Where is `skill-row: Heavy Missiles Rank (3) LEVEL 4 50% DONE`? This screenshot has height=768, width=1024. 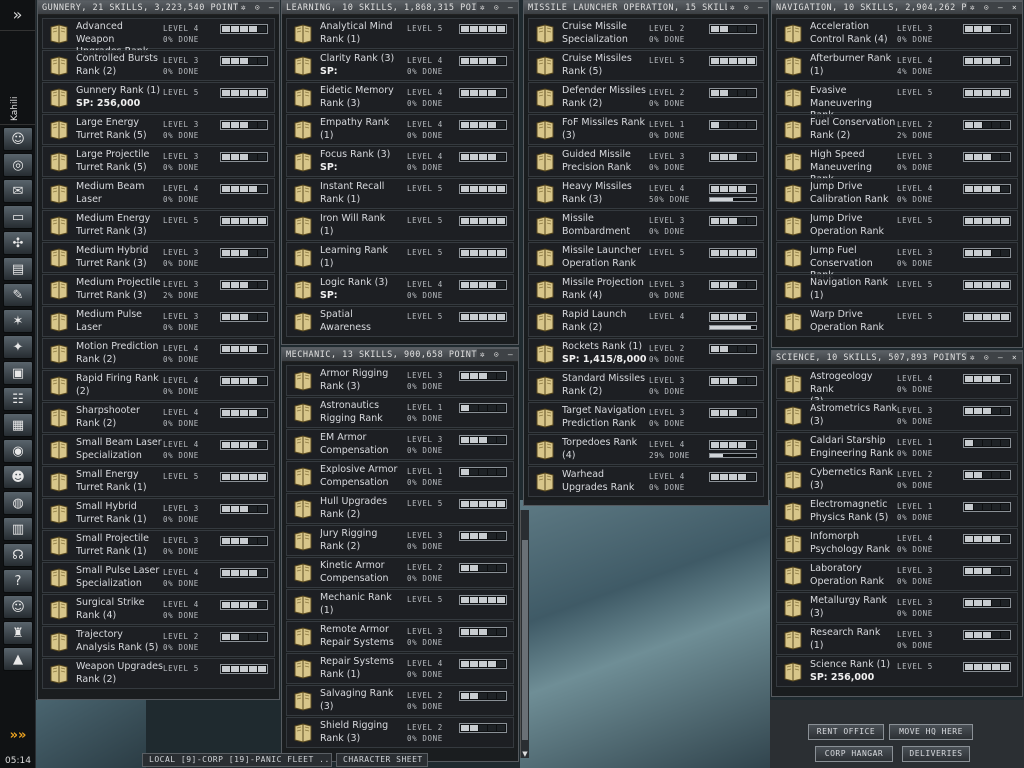 skill-row: Heavy Missiles Rank (3) LEVEL 4 50% DONE is located at coordinates (646, 193).